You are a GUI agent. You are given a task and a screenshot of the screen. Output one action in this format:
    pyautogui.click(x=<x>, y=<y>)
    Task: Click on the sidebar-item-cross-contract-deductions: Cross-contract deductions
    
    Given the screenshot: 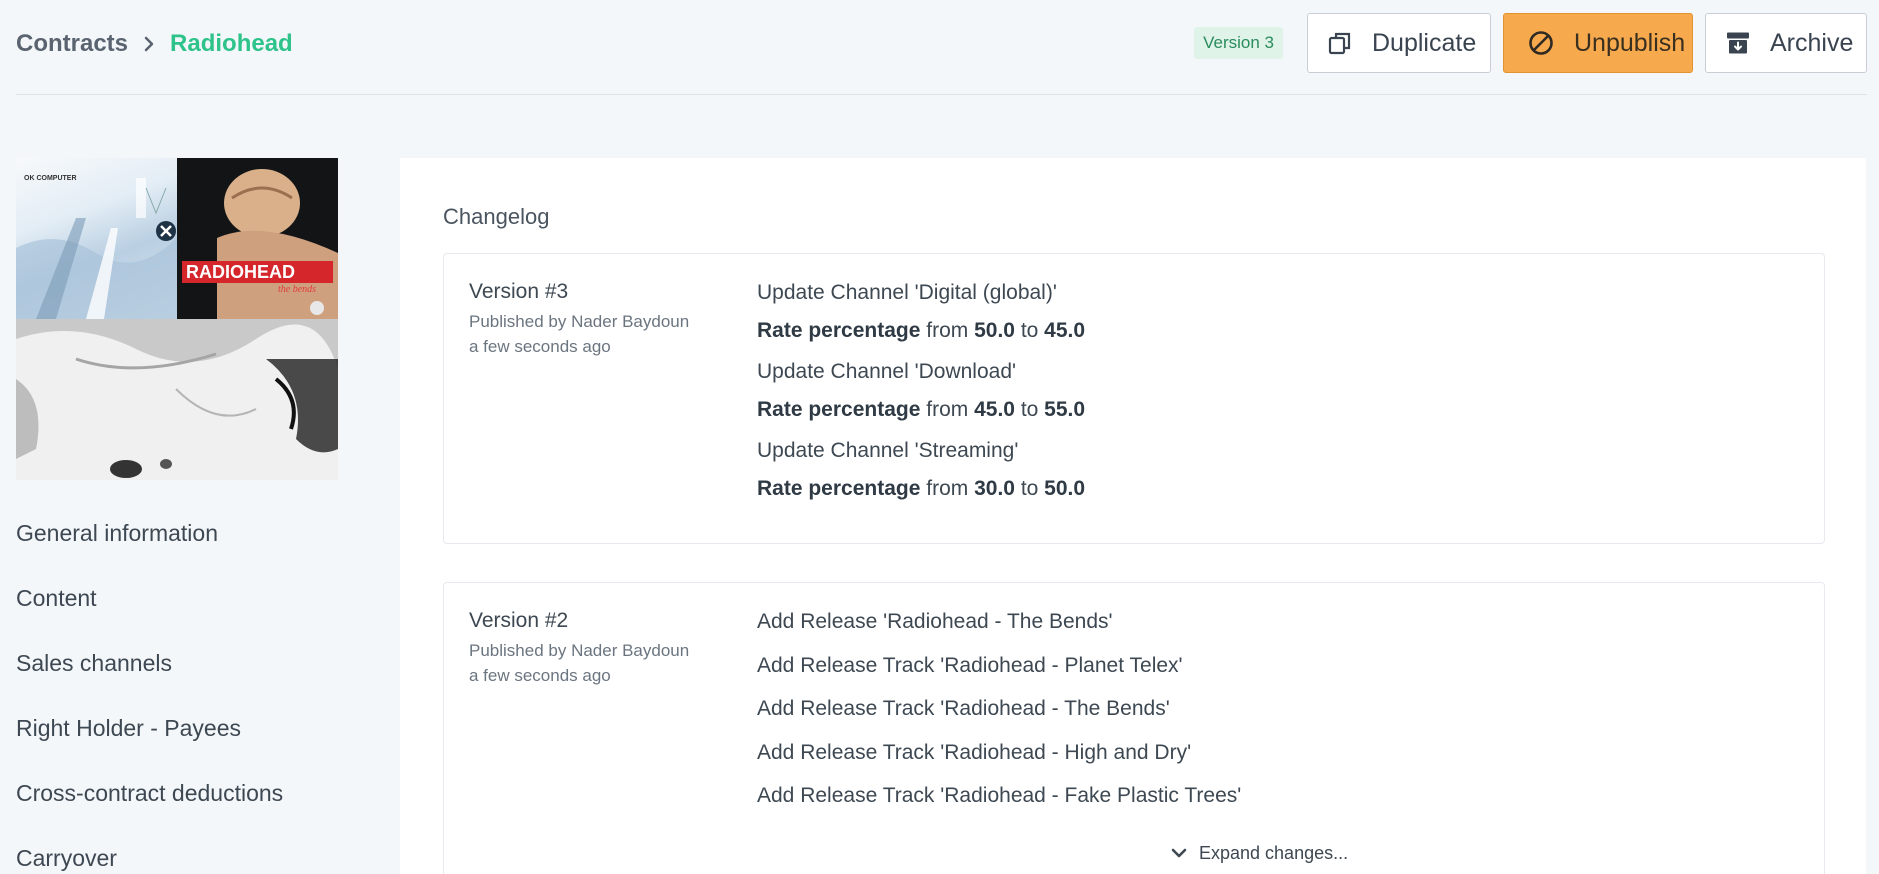 What is the action you would take?
    pyautogui.click(x=177, y=810)
    